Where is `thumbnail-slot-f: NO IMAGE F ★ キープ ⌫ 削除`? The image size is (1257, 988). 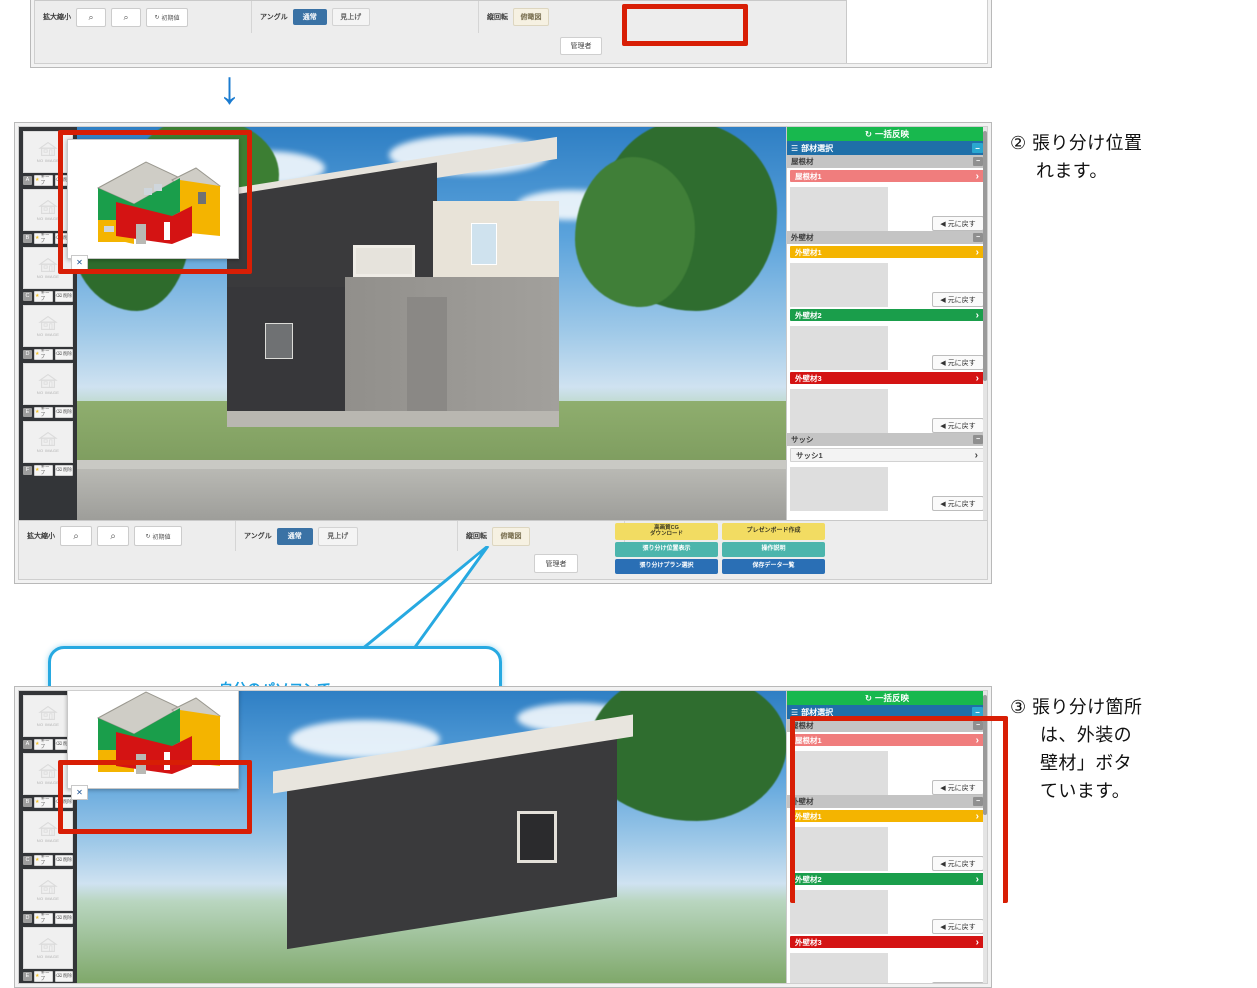 thumbnail-slot-f: NO IMAGE F ★ キープ ⌫ 削除 is located at coordinates (48, 448).